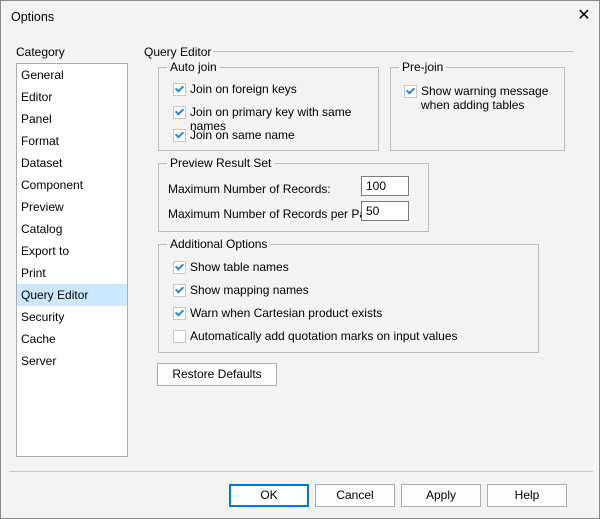  I want to click on category-item-catalog: Catalog, so click(72, 229).